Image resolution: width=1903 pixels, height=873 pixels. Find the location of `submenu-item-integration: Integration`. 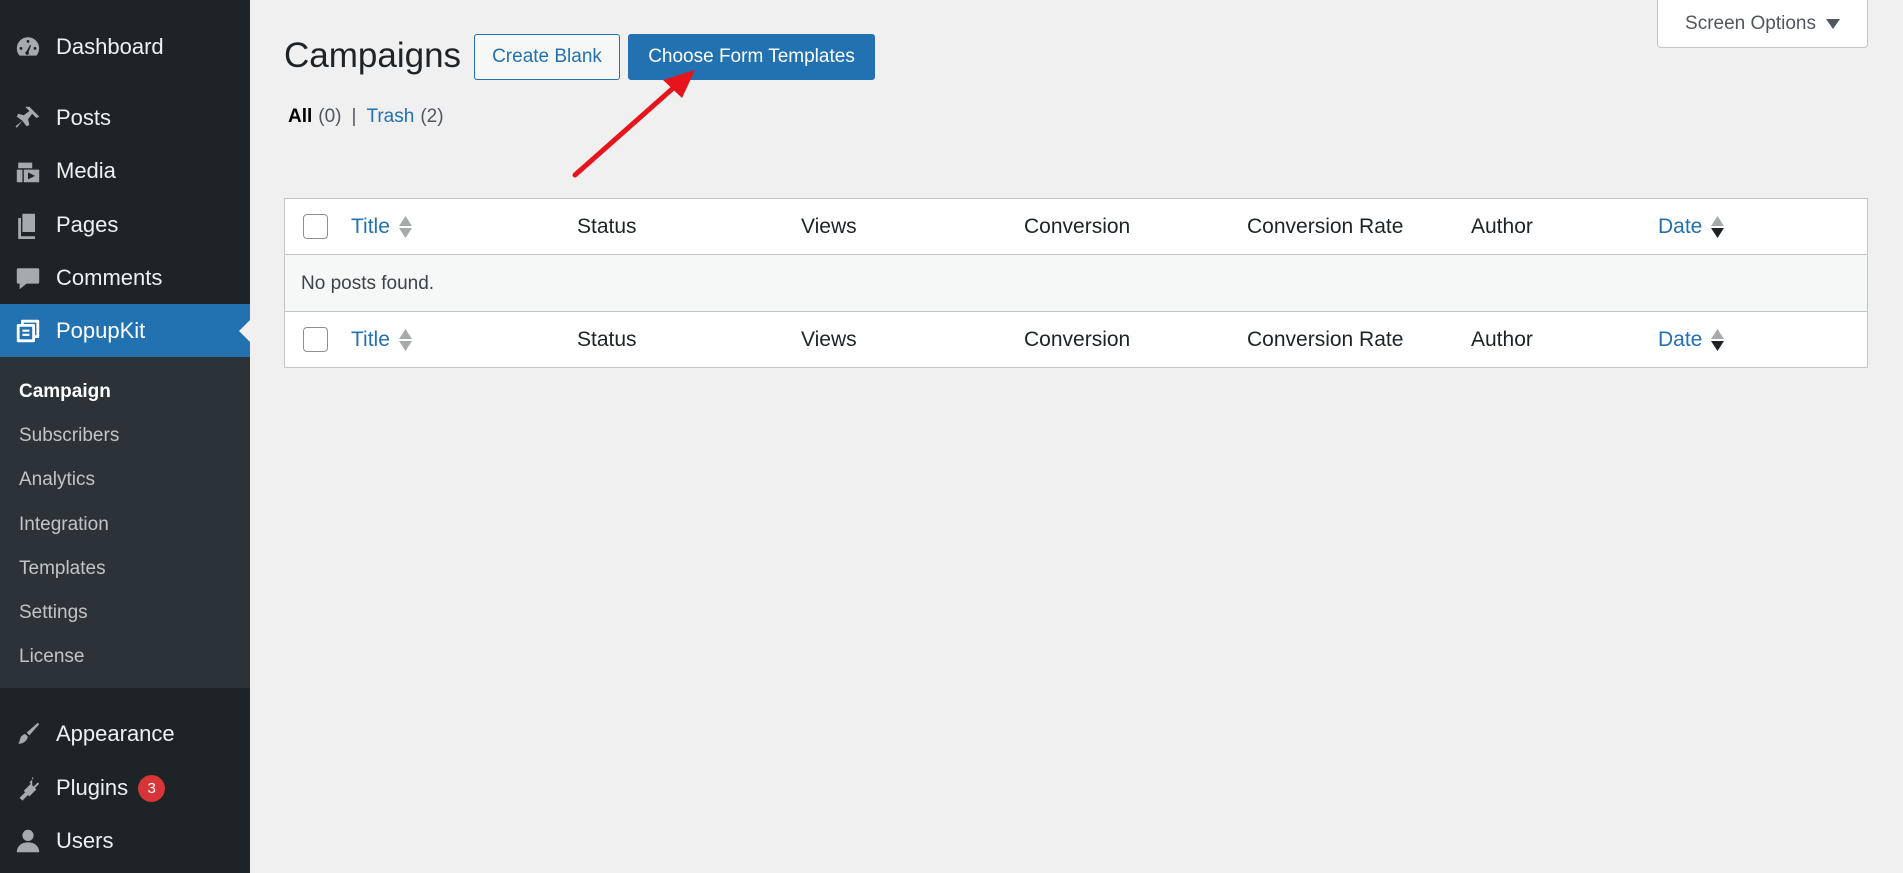

submenu-item-integration: Integration is located at coordinates (64, 525).